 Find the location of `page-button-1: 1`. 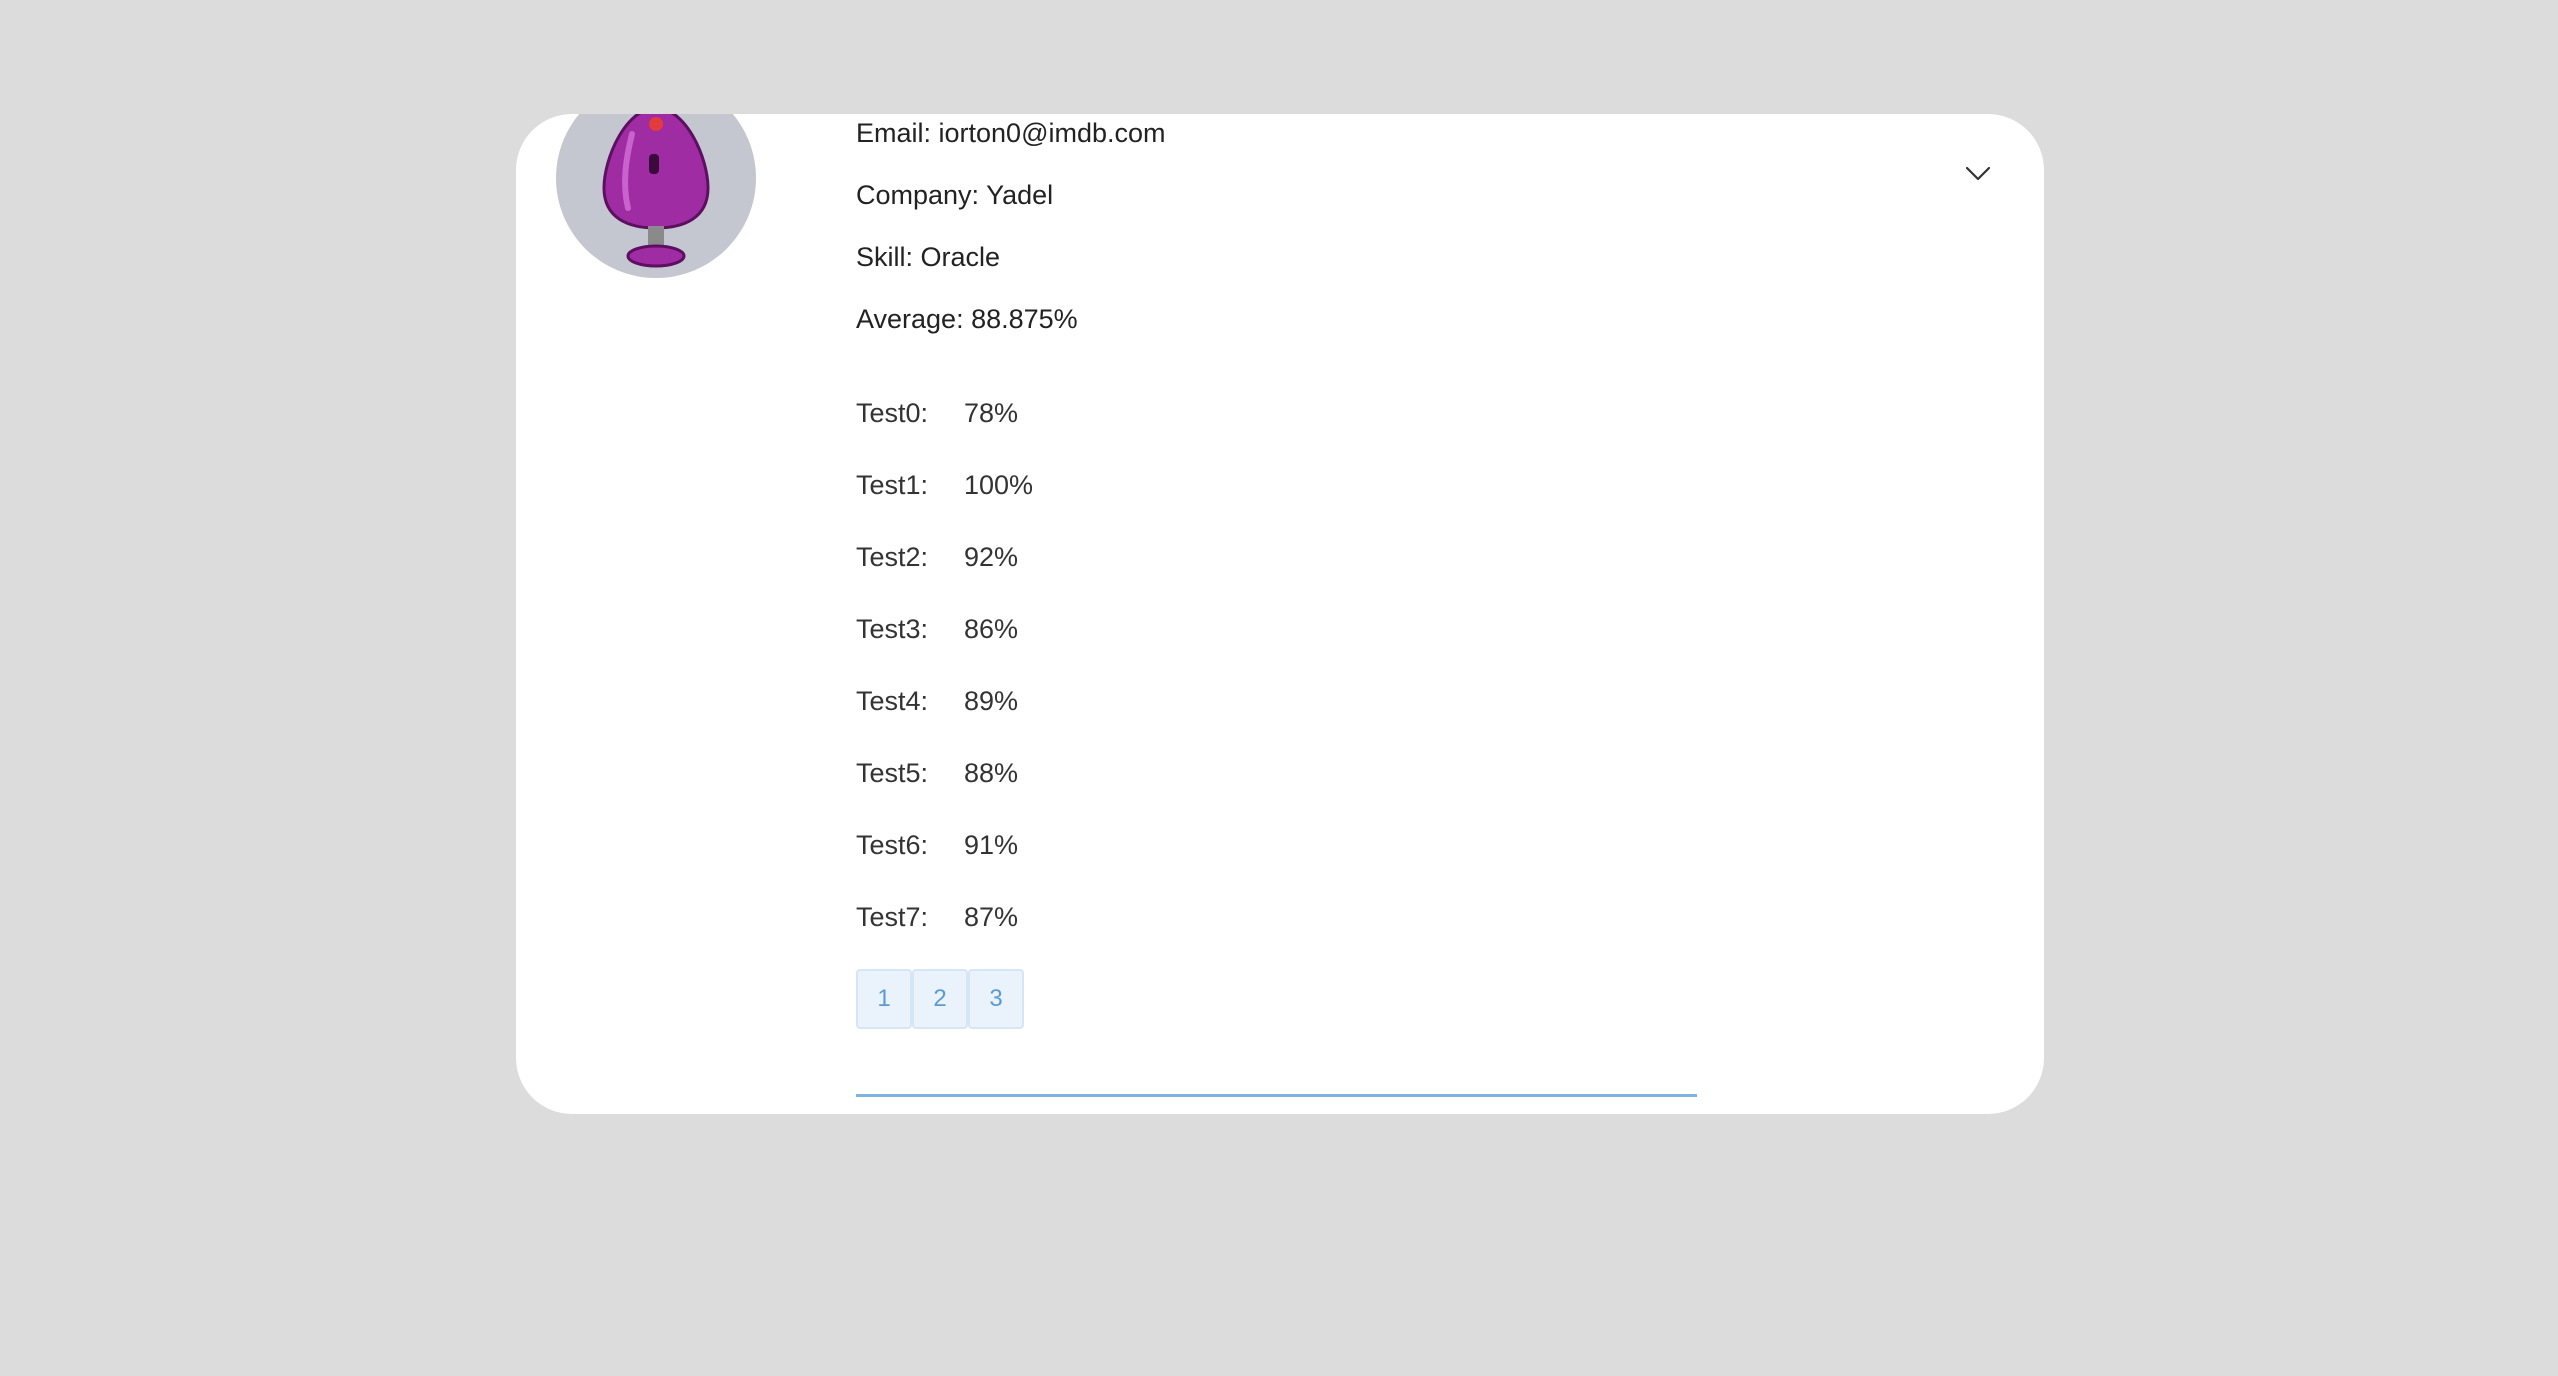

page-button-1: 1 is located at coordinates (884, 999).